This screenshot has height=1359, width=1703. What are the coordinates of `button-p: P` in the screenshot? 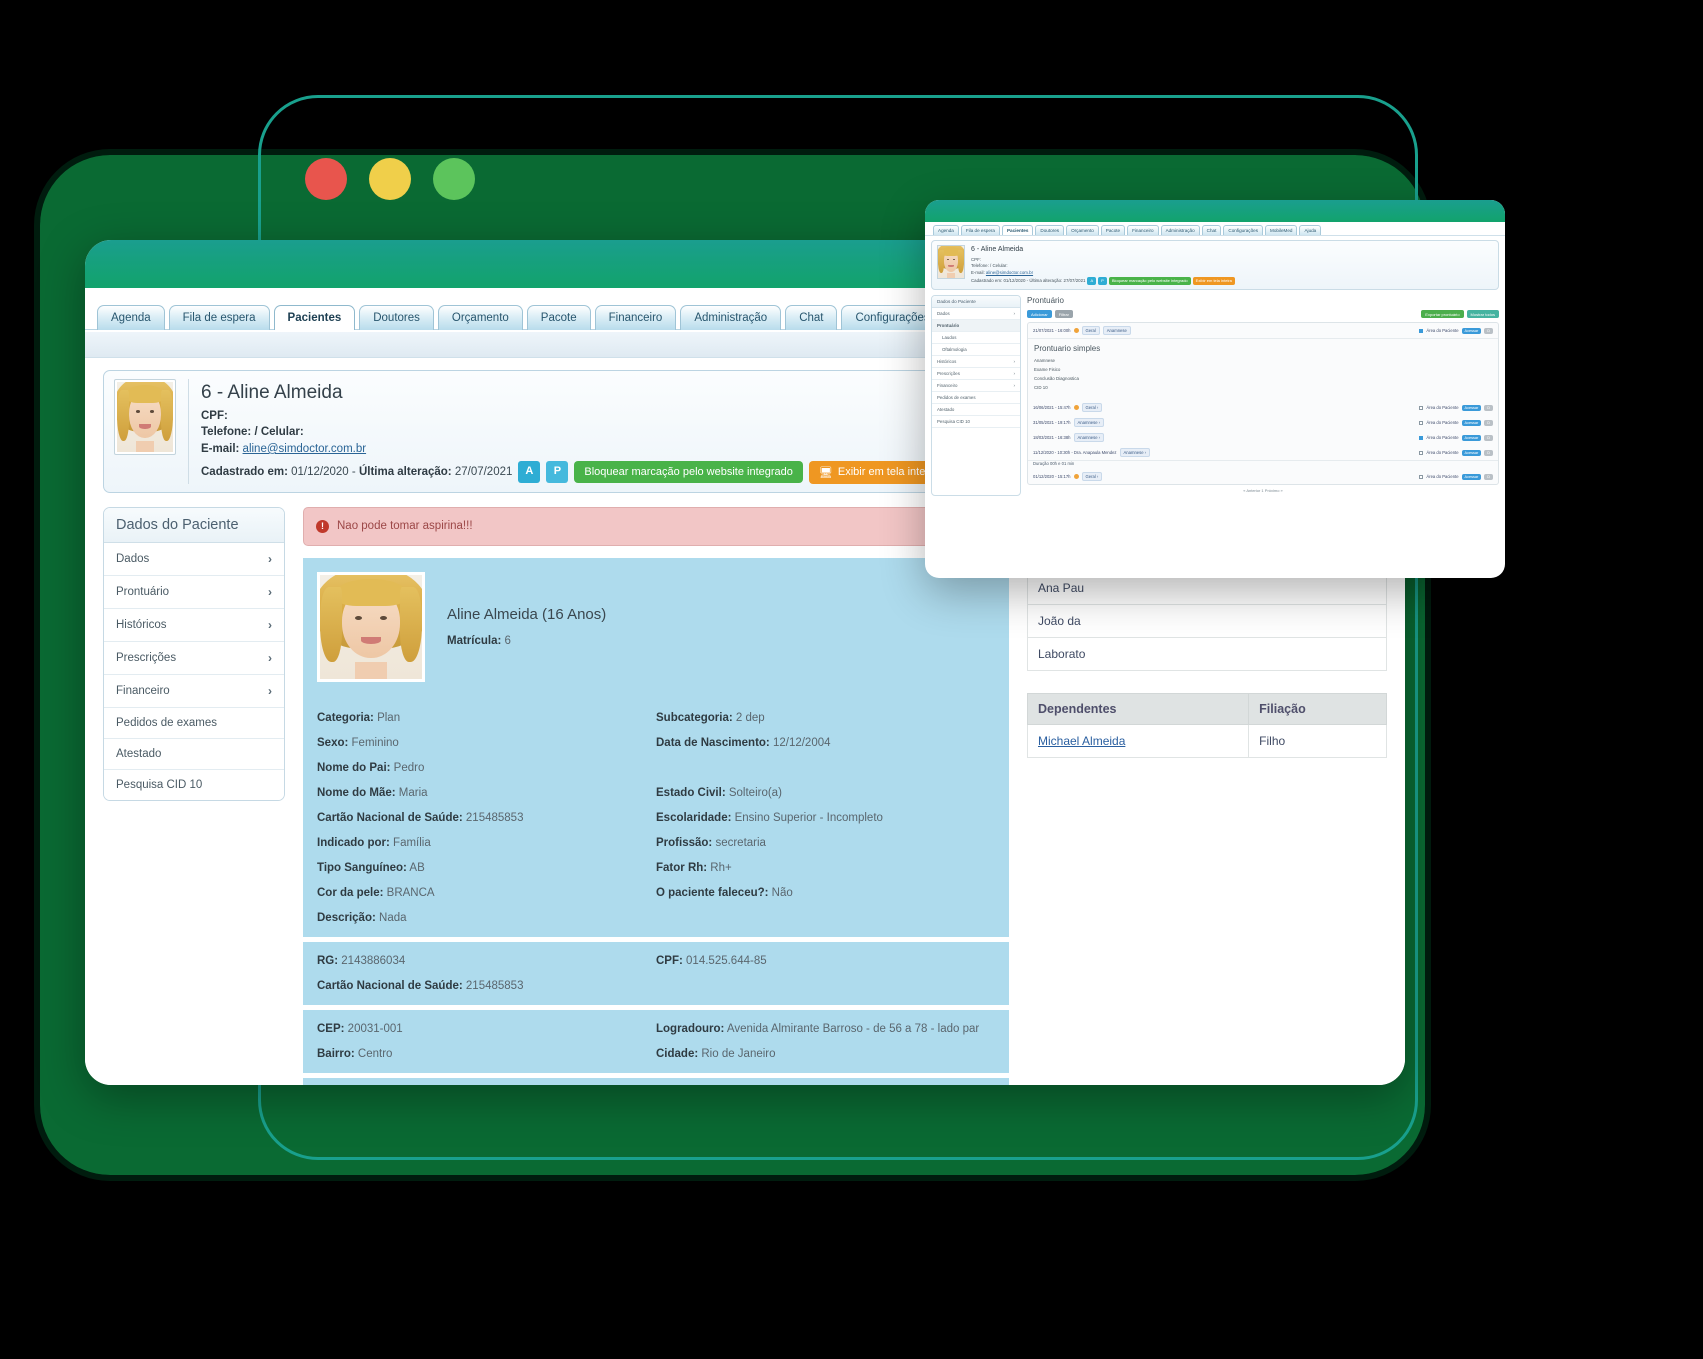 It's located at (557, 472).